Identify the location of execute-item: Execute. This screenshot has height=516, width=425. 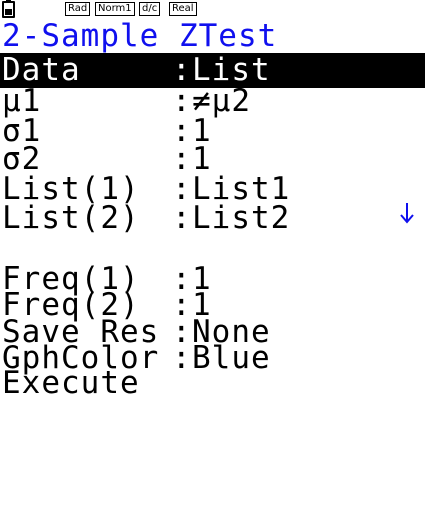
(212, 383).